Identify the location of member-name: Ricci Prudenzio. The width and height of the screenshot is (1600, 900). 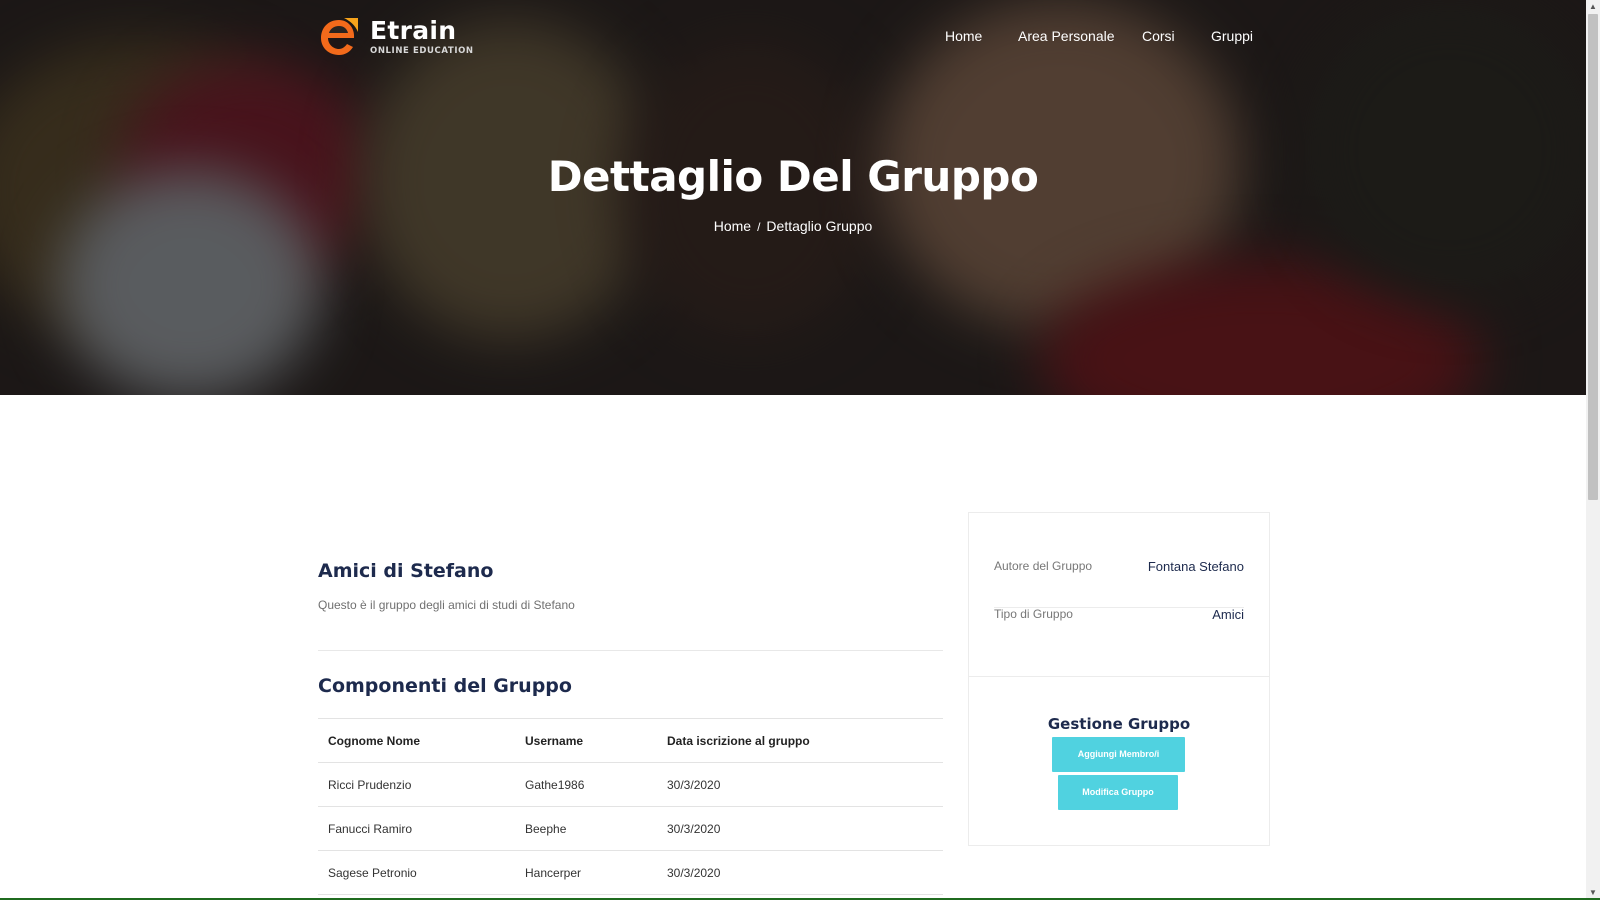
(370, 785).